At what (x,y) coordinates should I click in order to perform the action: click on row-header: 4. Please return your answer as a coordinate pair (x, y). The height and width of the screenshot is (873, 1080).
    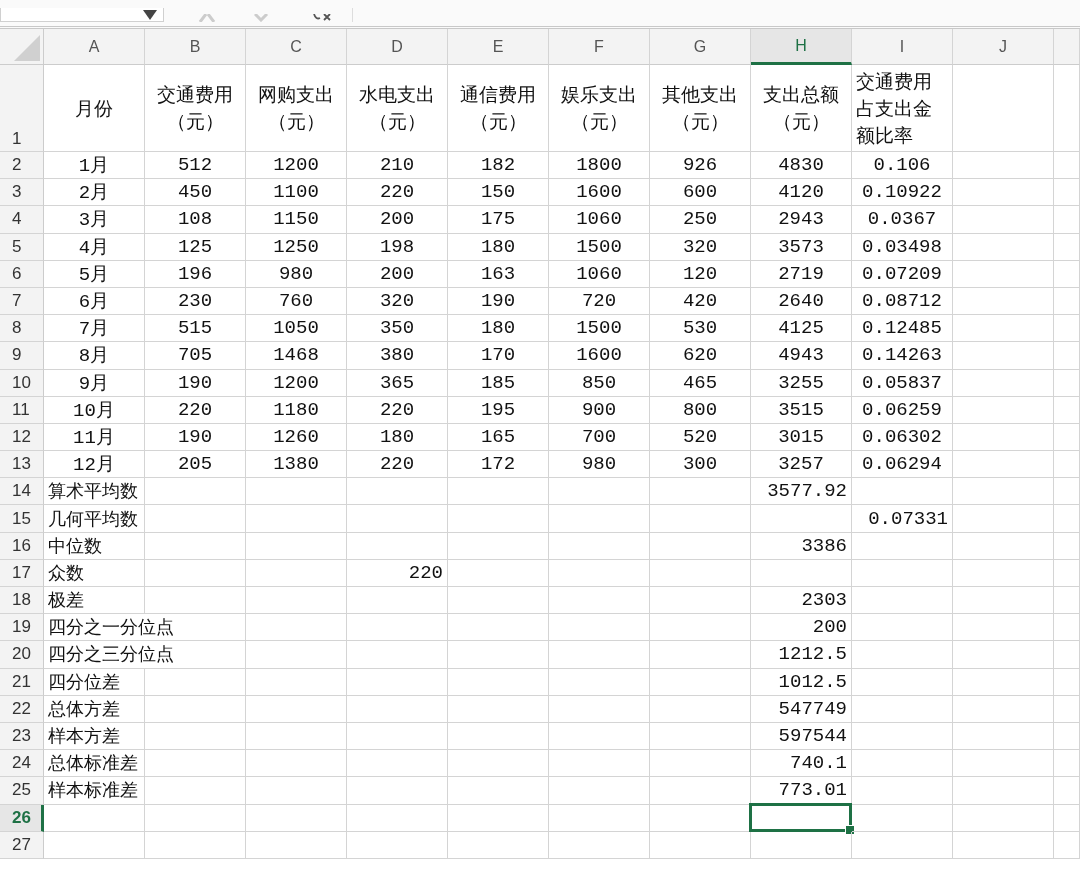
    Looking at the image, I should click on (22, 220).